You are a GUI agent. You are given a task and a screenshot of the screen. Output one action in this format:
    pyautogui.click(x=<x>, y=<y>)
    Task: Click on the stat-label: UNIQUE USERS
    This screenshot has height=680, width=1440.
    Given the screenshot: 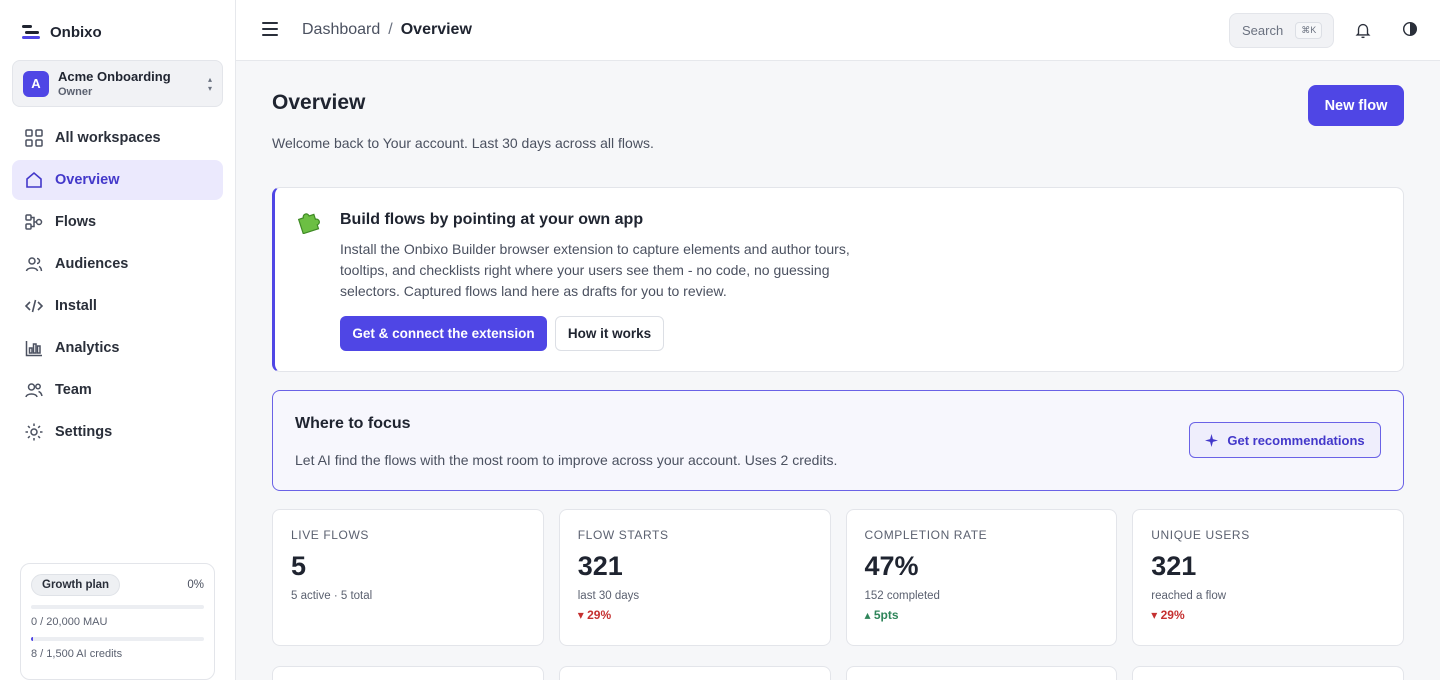 What is the action you would take?
    pyautogui.click(x=1200, y=535)
    